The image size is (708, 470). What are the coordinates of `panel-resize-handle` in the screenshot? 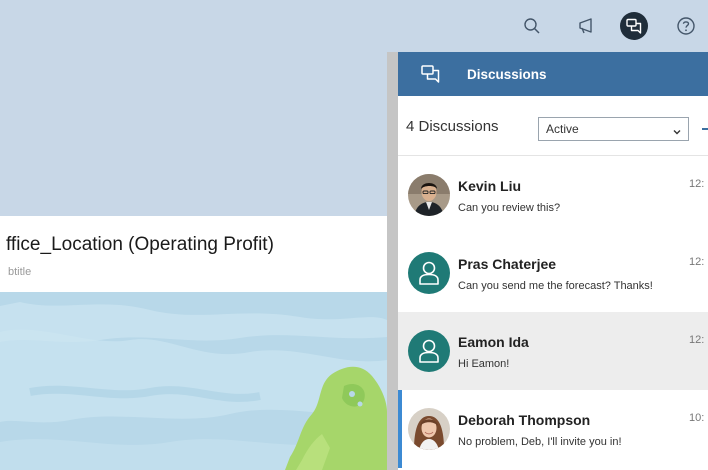 It's located at (392, 261).